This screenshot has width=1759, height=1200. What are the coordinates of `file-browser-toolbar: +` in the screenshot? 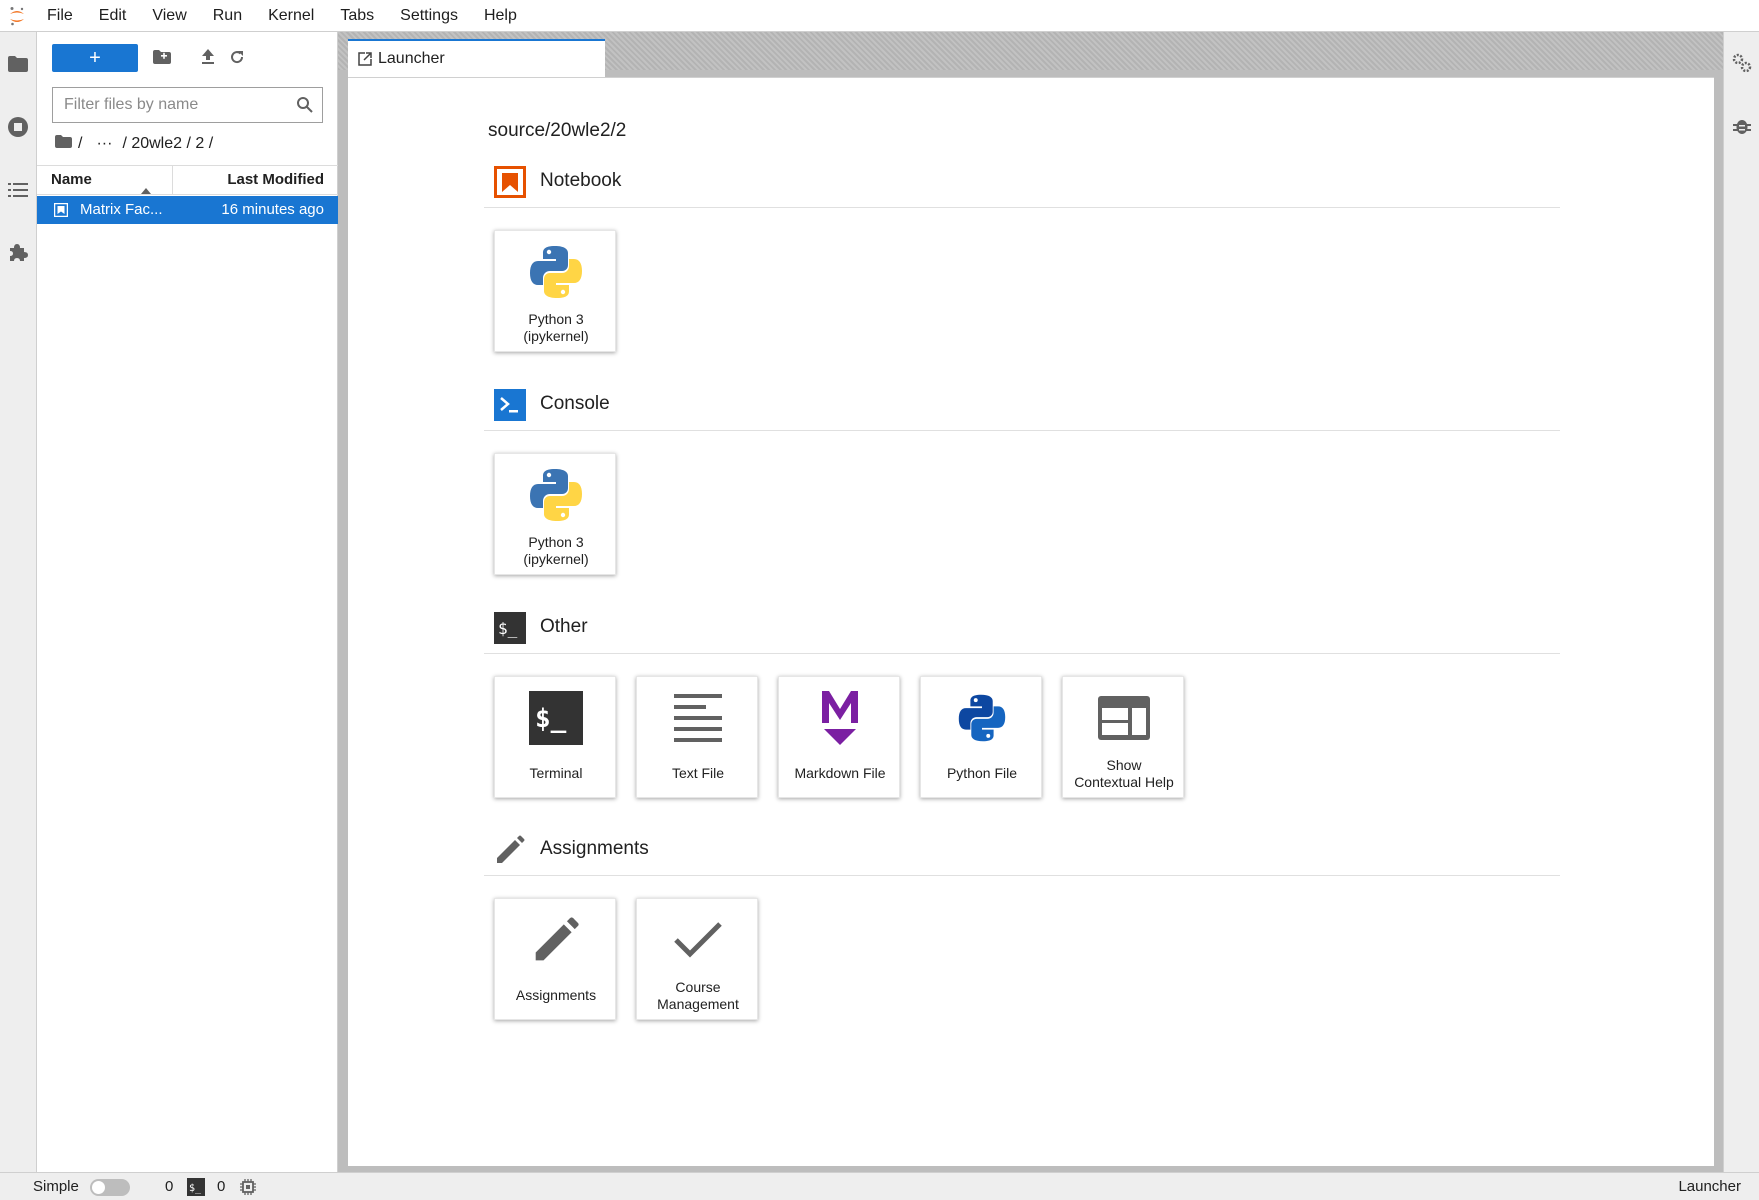 It's located at (187, 57).